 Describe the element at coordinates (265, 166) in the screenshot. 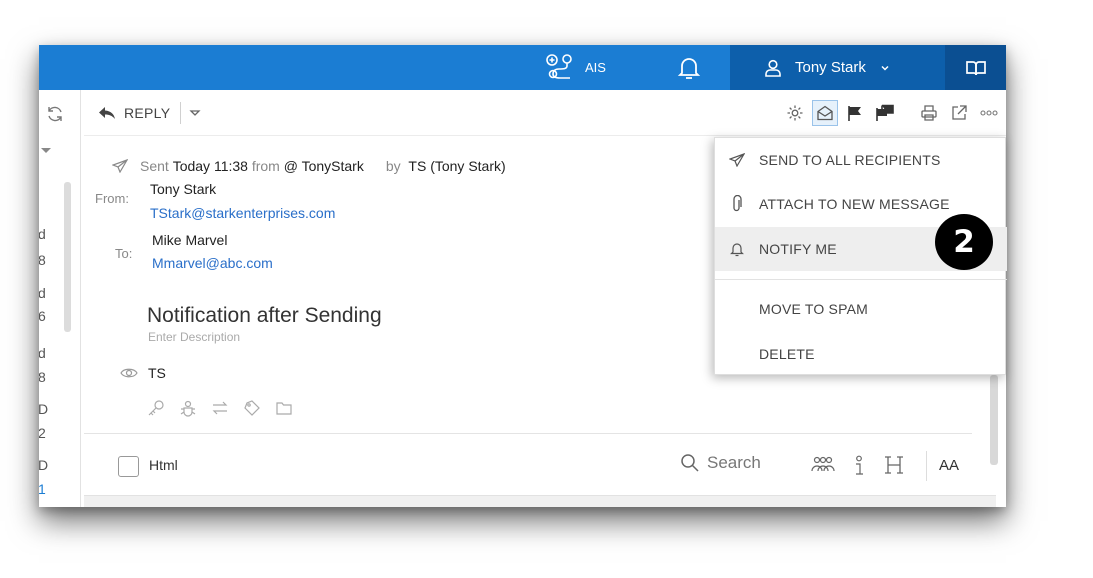

I see `from-word: from` at that location.